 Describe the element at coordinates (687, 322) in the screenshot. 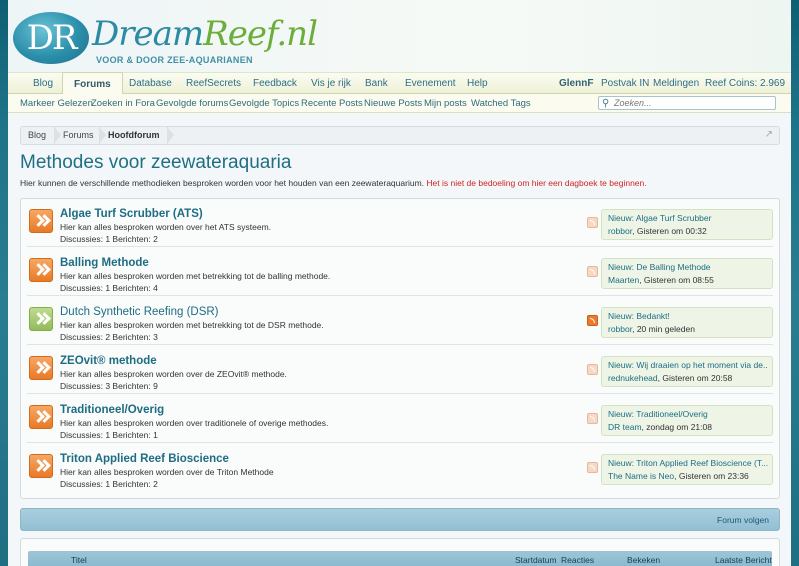

I see `last-post: Nieuw: Bedankt! robbor, 20 min geleden` at that location.